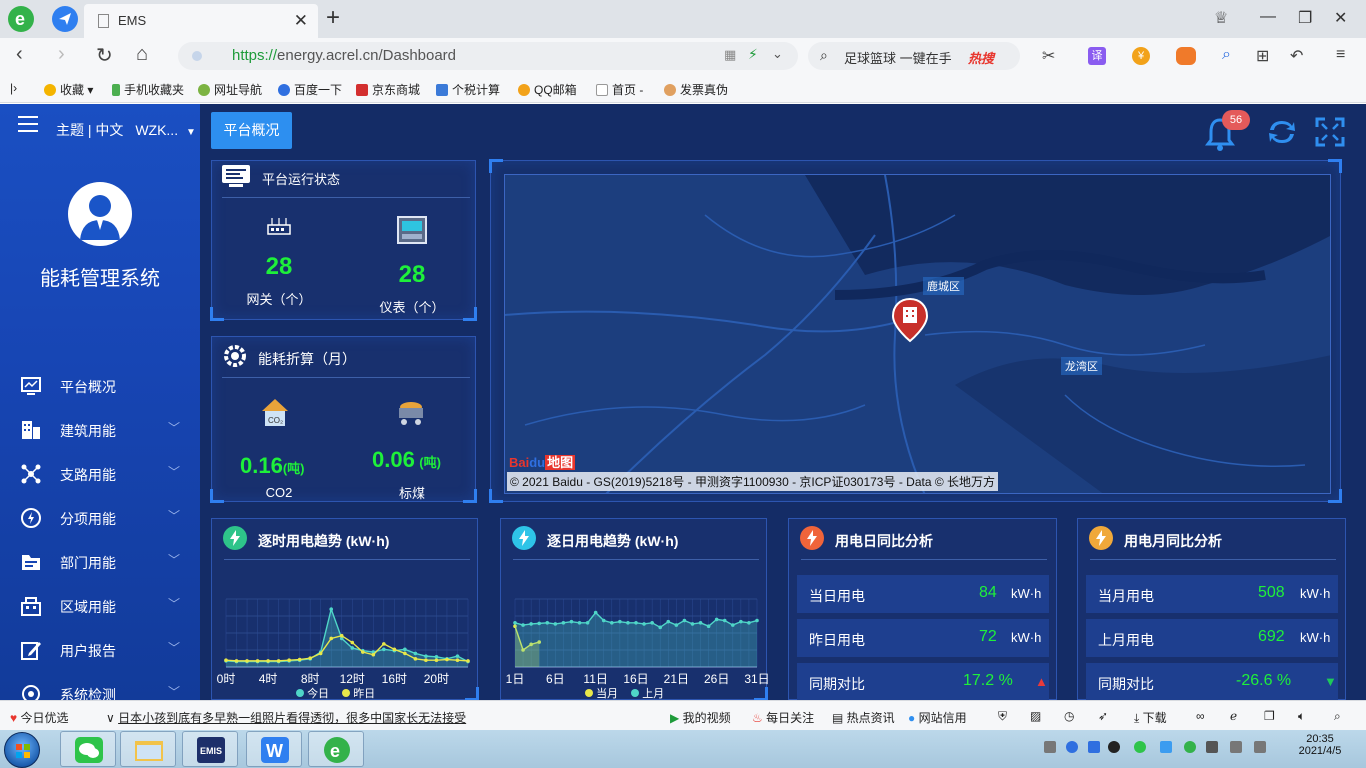 The height and width of the screenshot is (768, 1366). Describe the element at coordinates (1282, 132) in the screenshot. I see `refresh-icon` at that location.